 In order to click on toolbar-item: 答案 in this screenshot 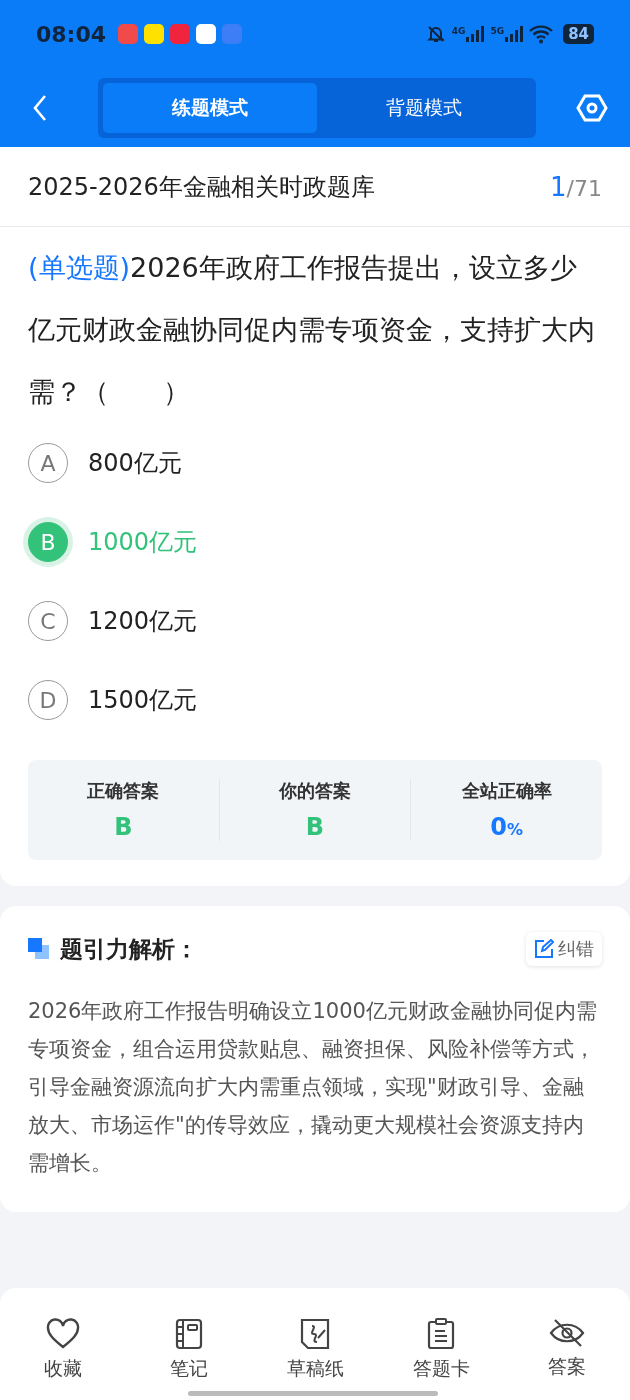, I will do `click(567, 1359)`.